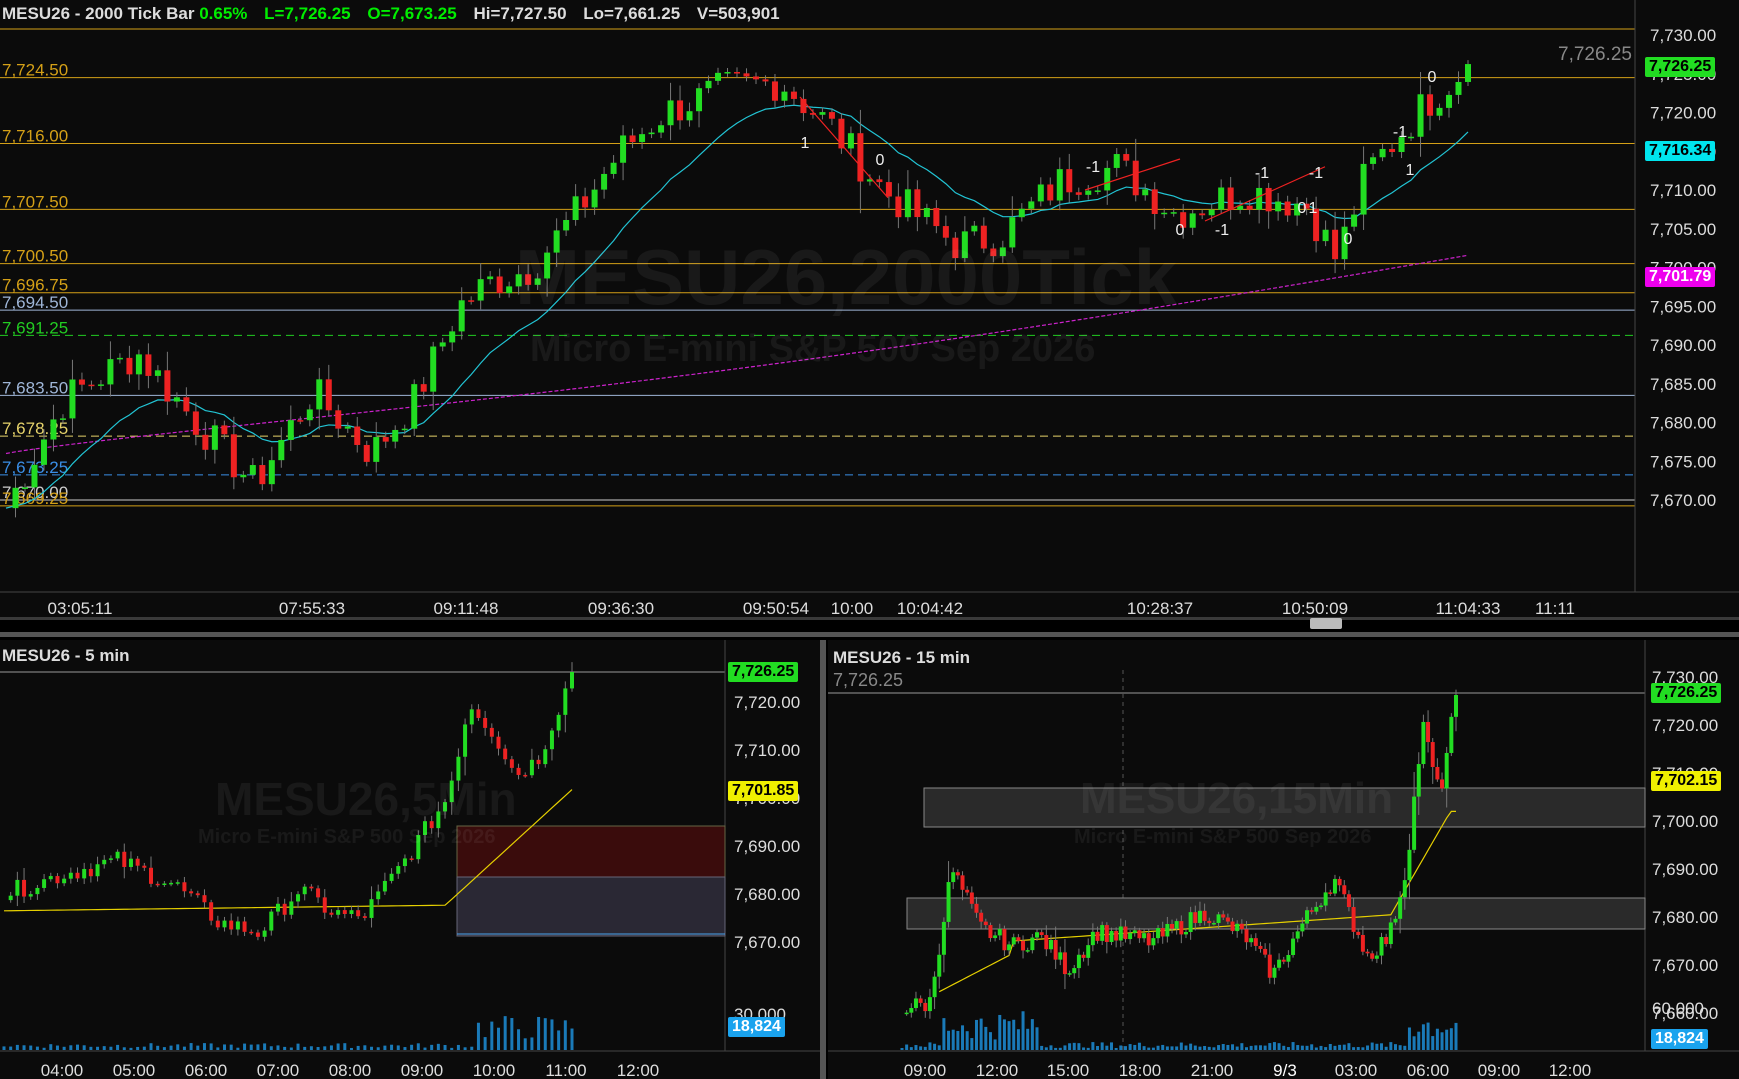 This screenshot has width=1739, height=1079. I want to click on main-high: Hi=7,727.50, so click(520, 13).